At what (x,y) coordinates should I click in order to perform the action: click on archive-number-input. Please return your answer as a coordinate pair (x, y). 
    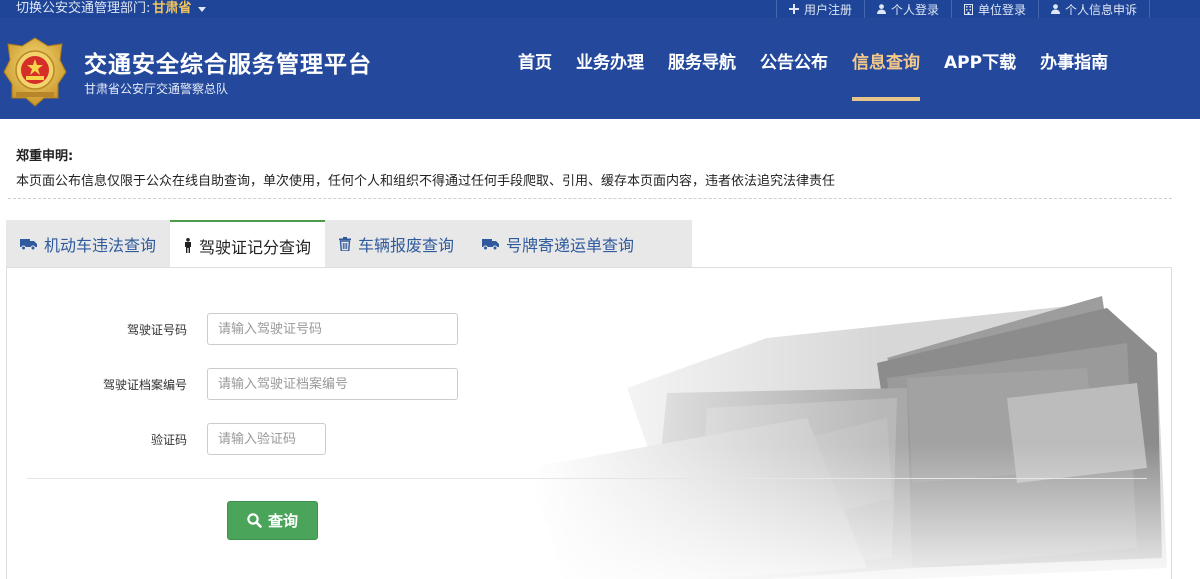
    Looking at the image, I should click on (332, 384).